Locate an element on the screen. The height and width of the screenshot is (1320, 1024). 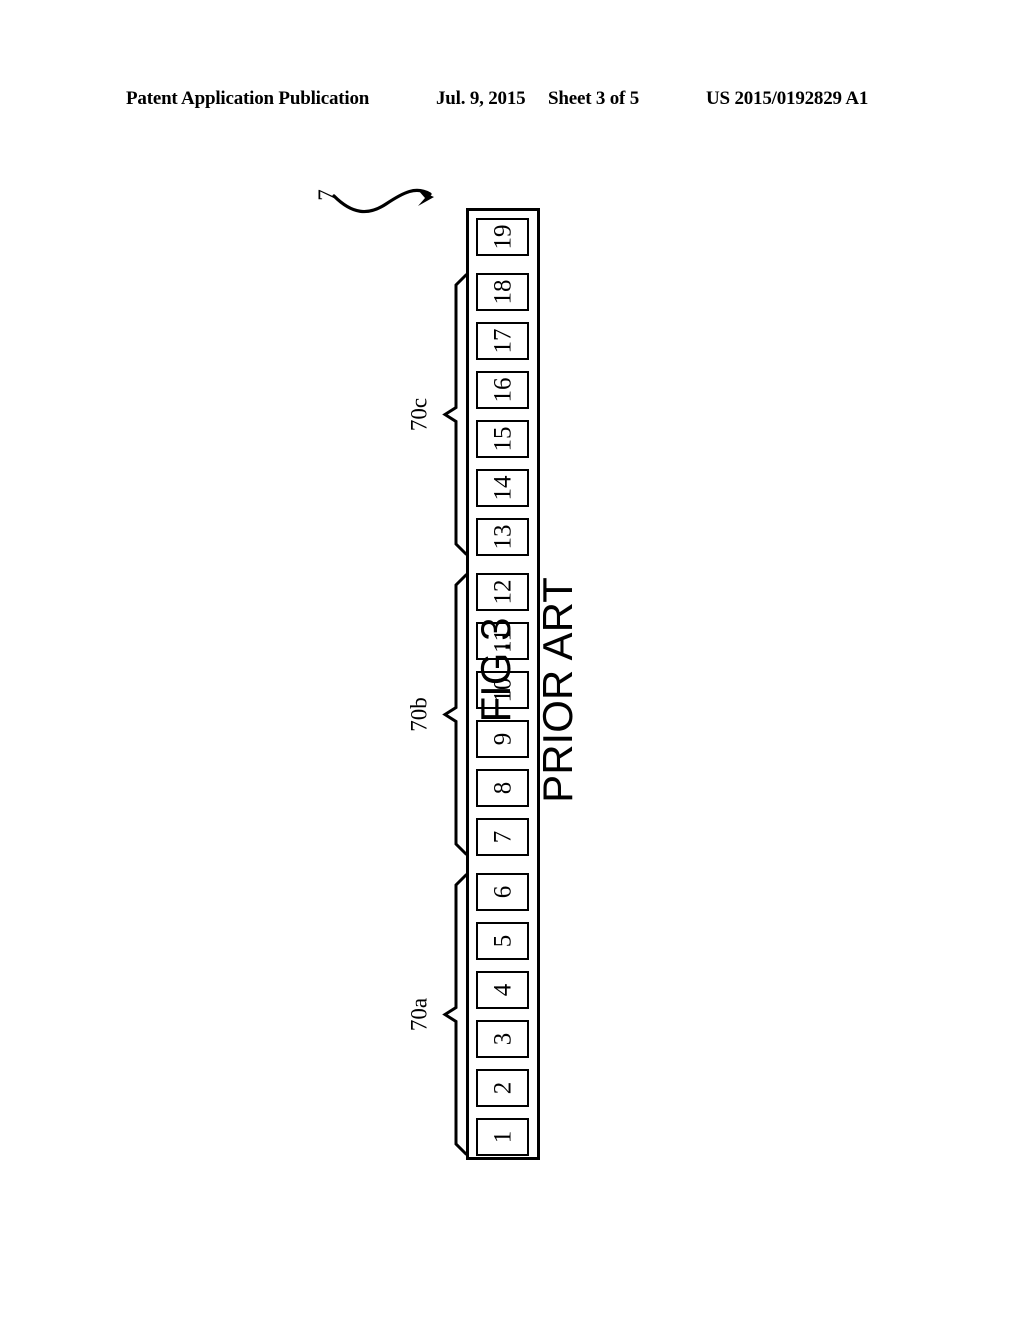
queue-cell: 14 is located at coordinates (502, 488).